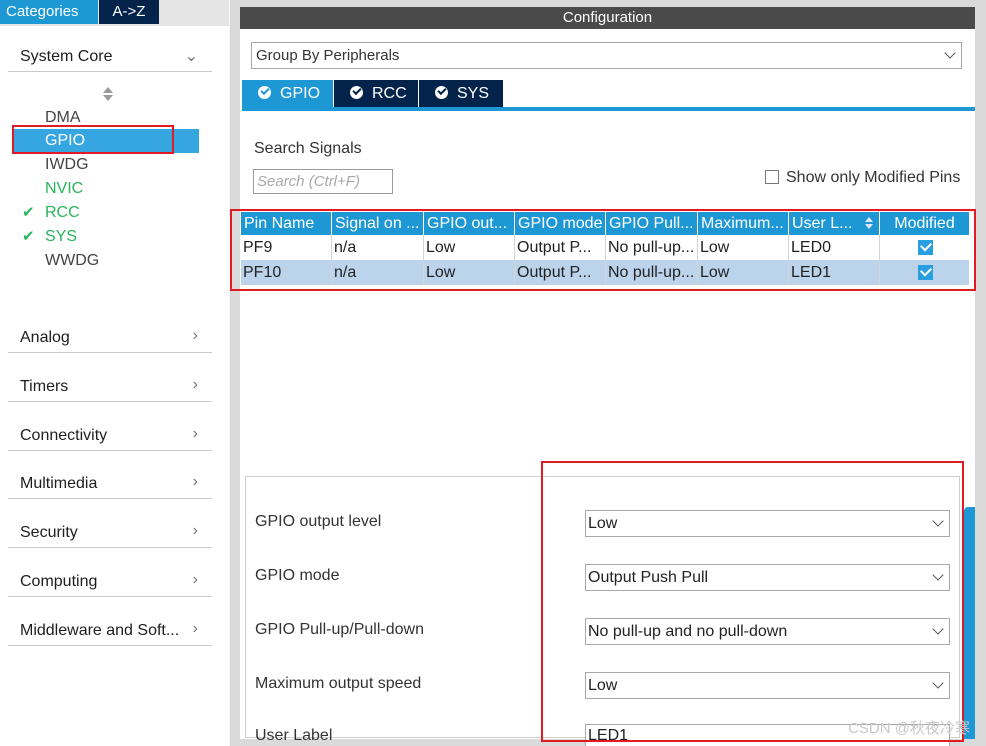  What do you see at coordinates (607, 95) in the screenshot?
I see `peripheral-tabs: GPIO RCC SYS` at bounding box center [607, 95].